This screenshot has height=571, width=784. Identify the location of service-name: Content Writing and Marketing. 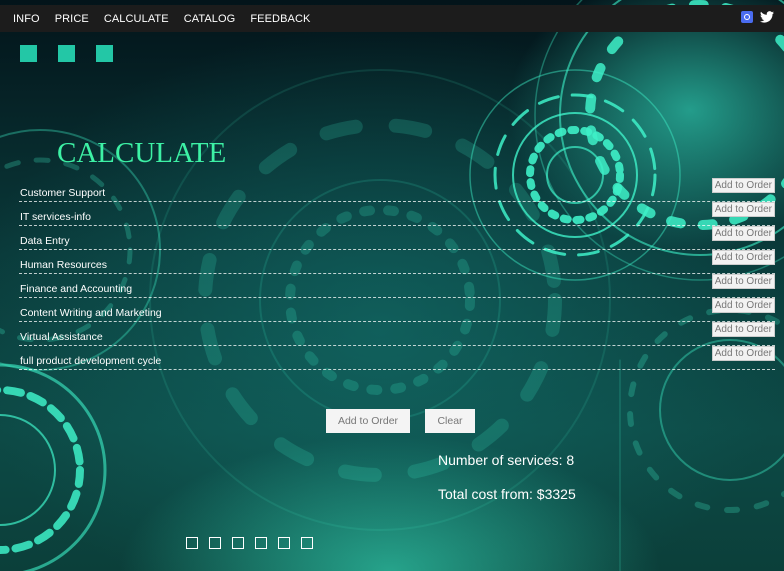
(91, 313).